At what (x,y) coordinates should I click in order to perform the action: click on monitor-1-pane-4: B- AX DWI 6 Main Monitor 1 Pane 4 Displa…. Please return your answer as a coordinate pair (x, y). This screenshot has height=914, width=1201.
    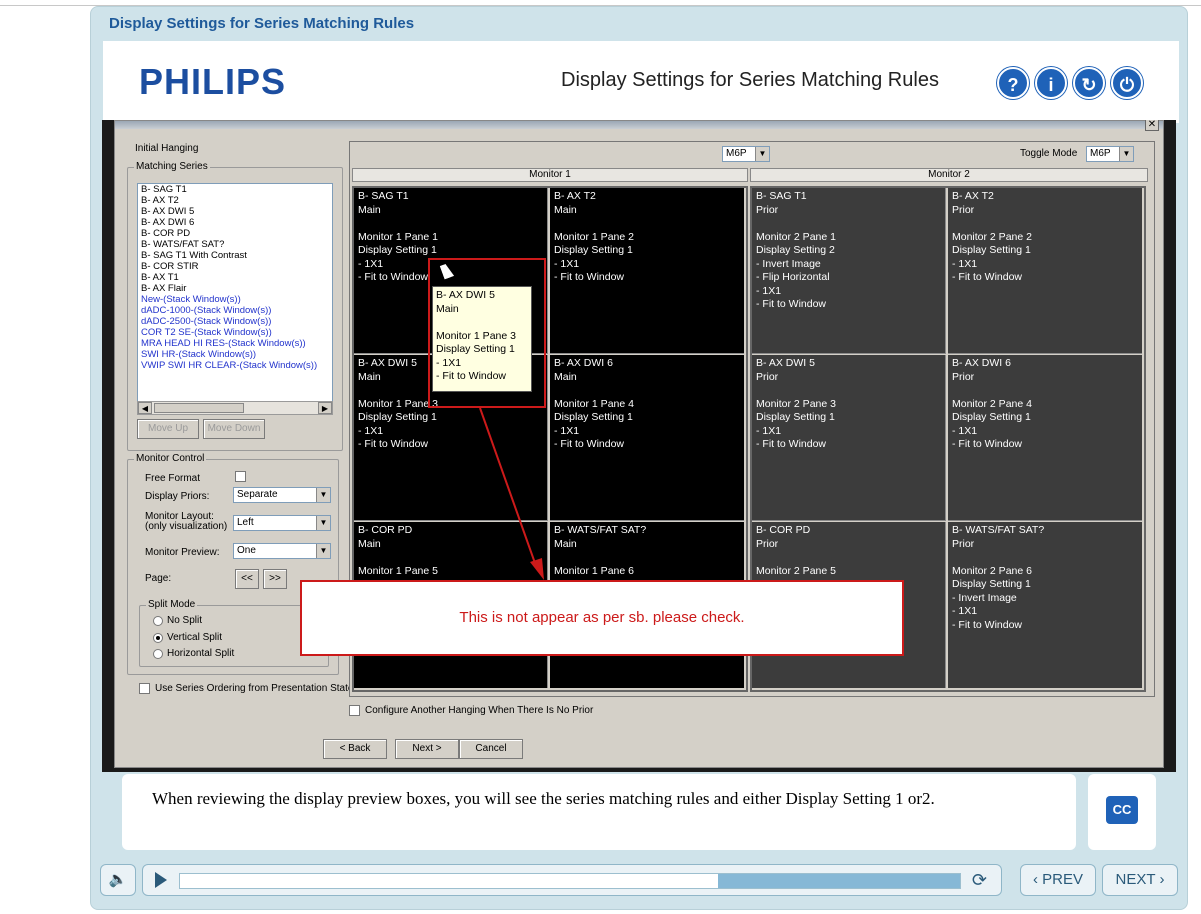
    Looking at the image, I should click on (647, 438).